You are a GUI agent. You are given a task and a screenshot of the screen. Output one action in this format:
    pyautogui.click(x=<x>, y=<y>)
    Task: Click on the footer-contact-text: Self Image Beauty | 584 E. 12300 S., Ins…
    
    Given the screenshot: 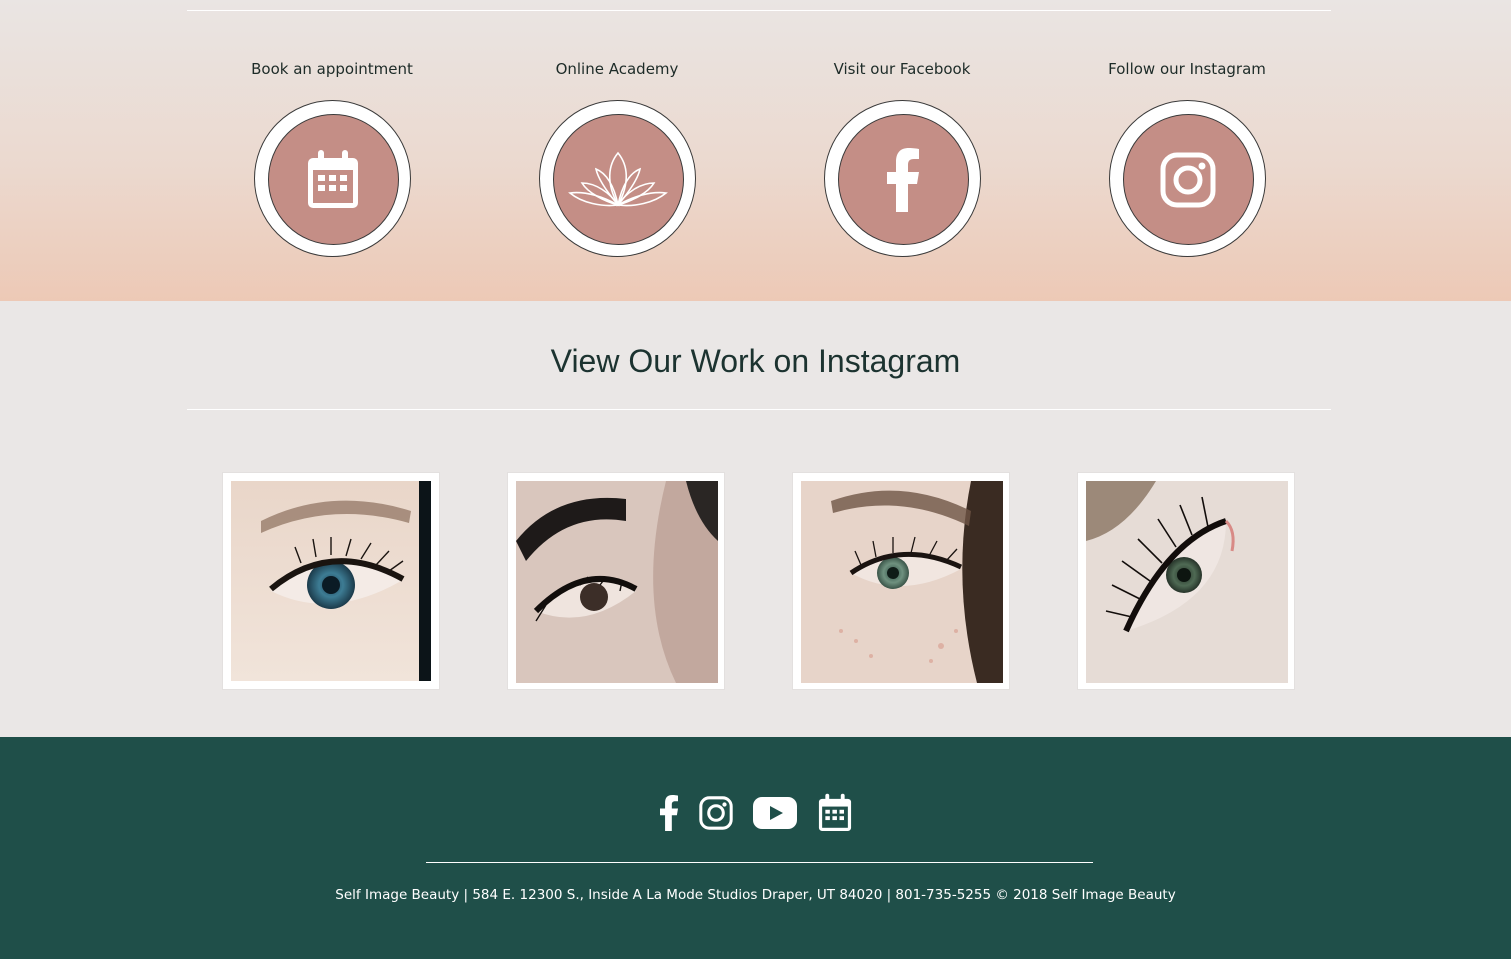 What is the action you would take?
    pyautogui.click(x=755, y=895)
    